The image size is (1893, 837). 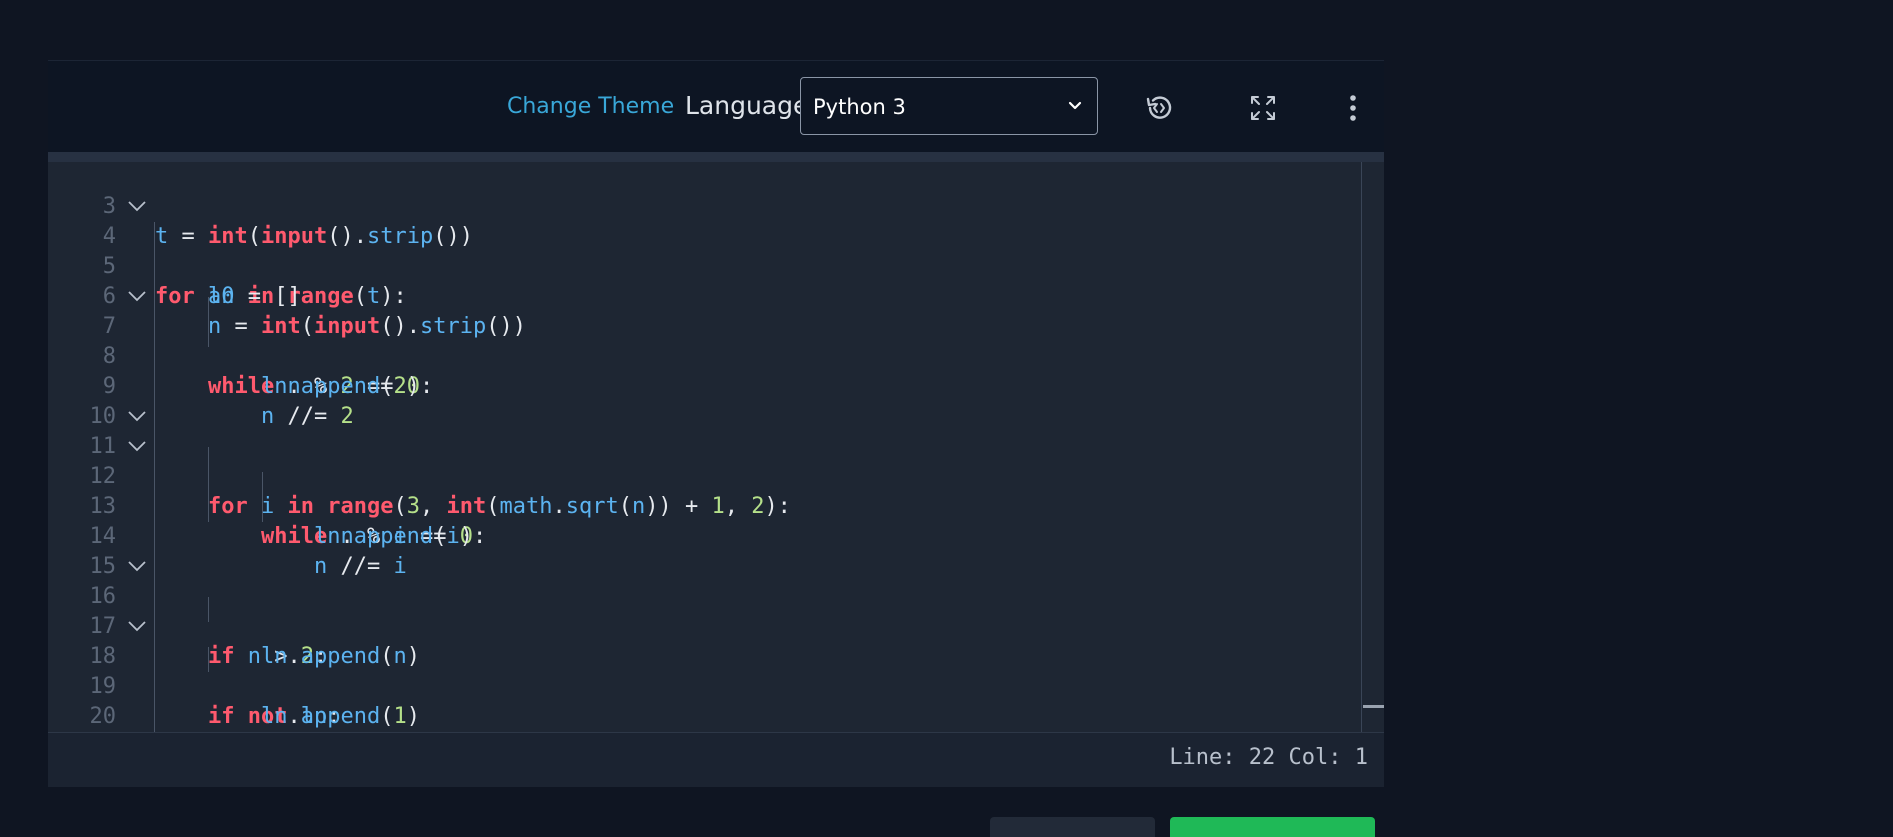 What do you see at coordinates (1263, 108) in the screenshot?
I see `fullscreen-icon` at bounding box center [1263, 108].